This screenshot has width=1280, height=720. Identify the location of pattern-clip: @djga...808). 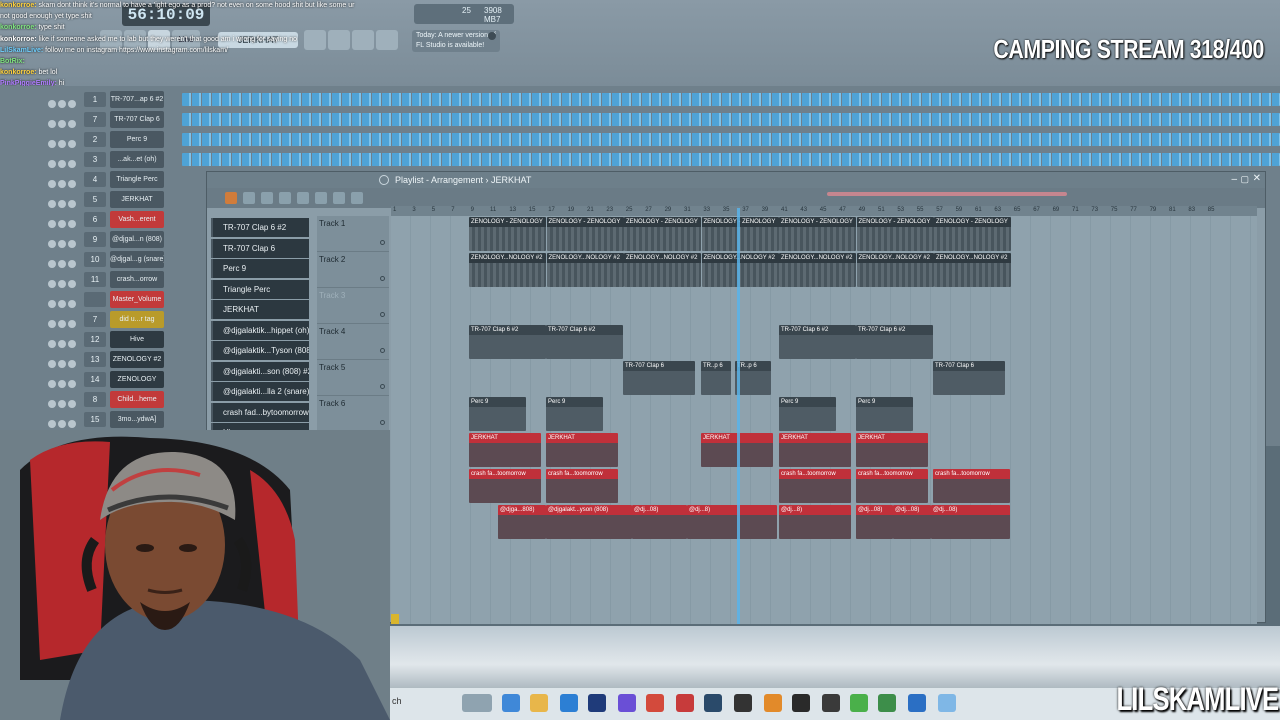
(522, 522).